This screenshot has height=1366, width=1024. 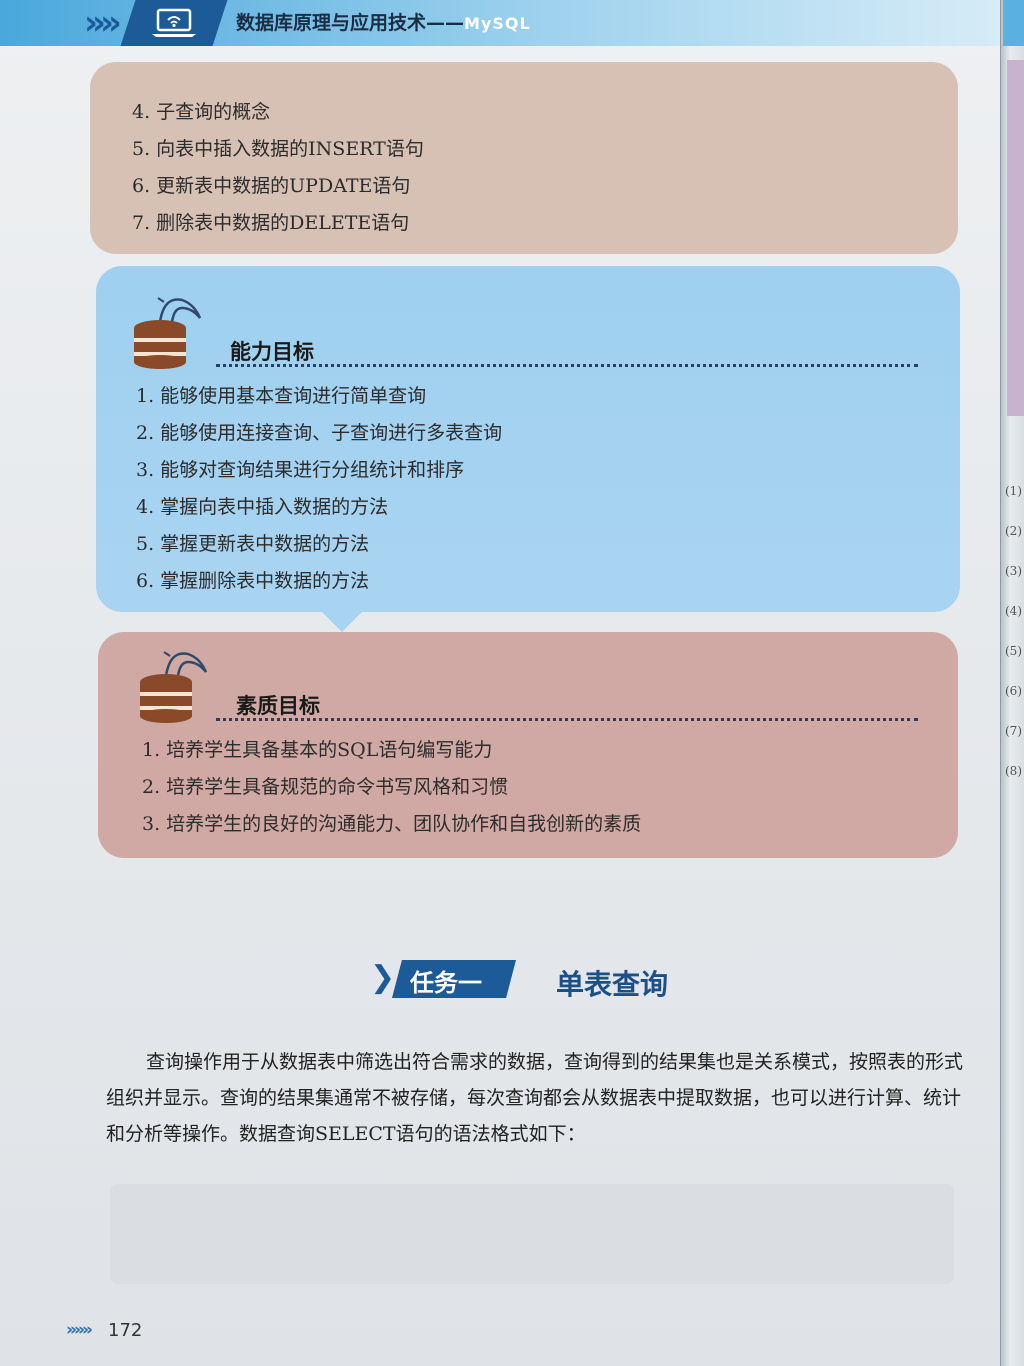 What do you see at coordinates (262, 507) in the screenshot?
I see `list-item: 4. 掌握向表中插入数据的方法` at bounding box center [262, 507].